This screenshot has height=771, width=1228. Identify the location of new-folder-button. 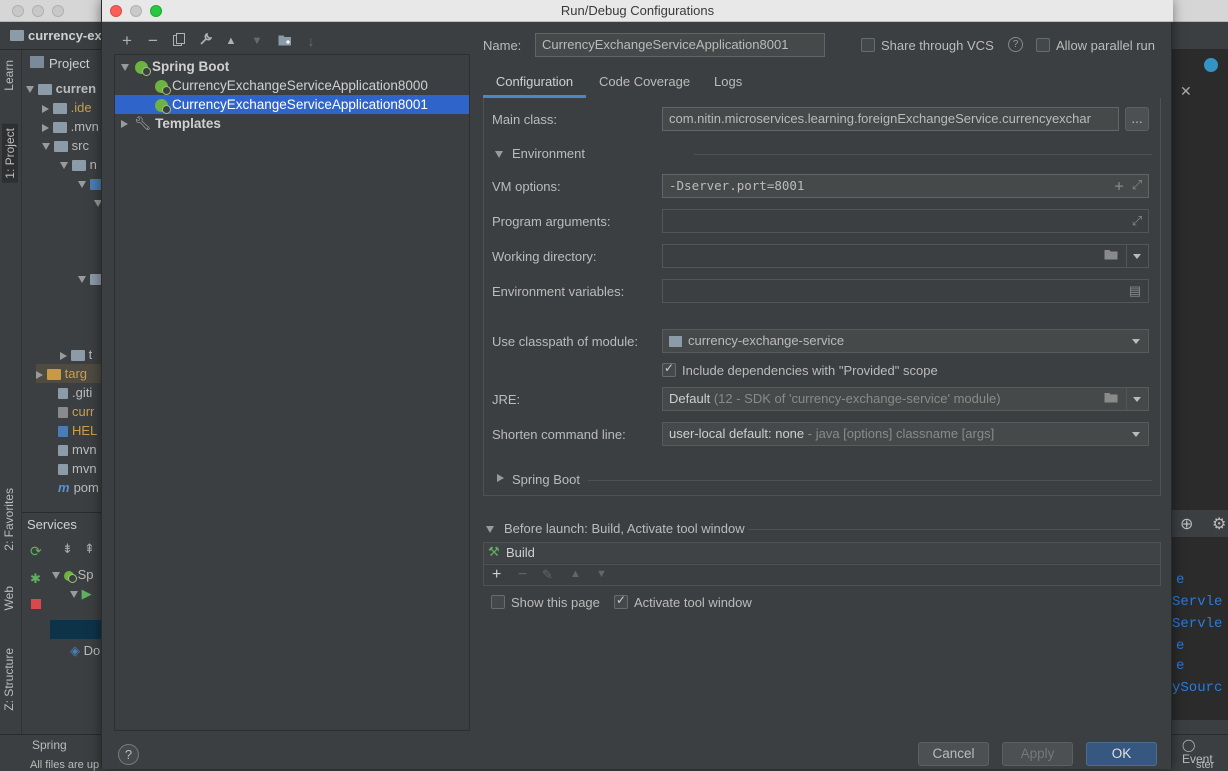
(285, 41).